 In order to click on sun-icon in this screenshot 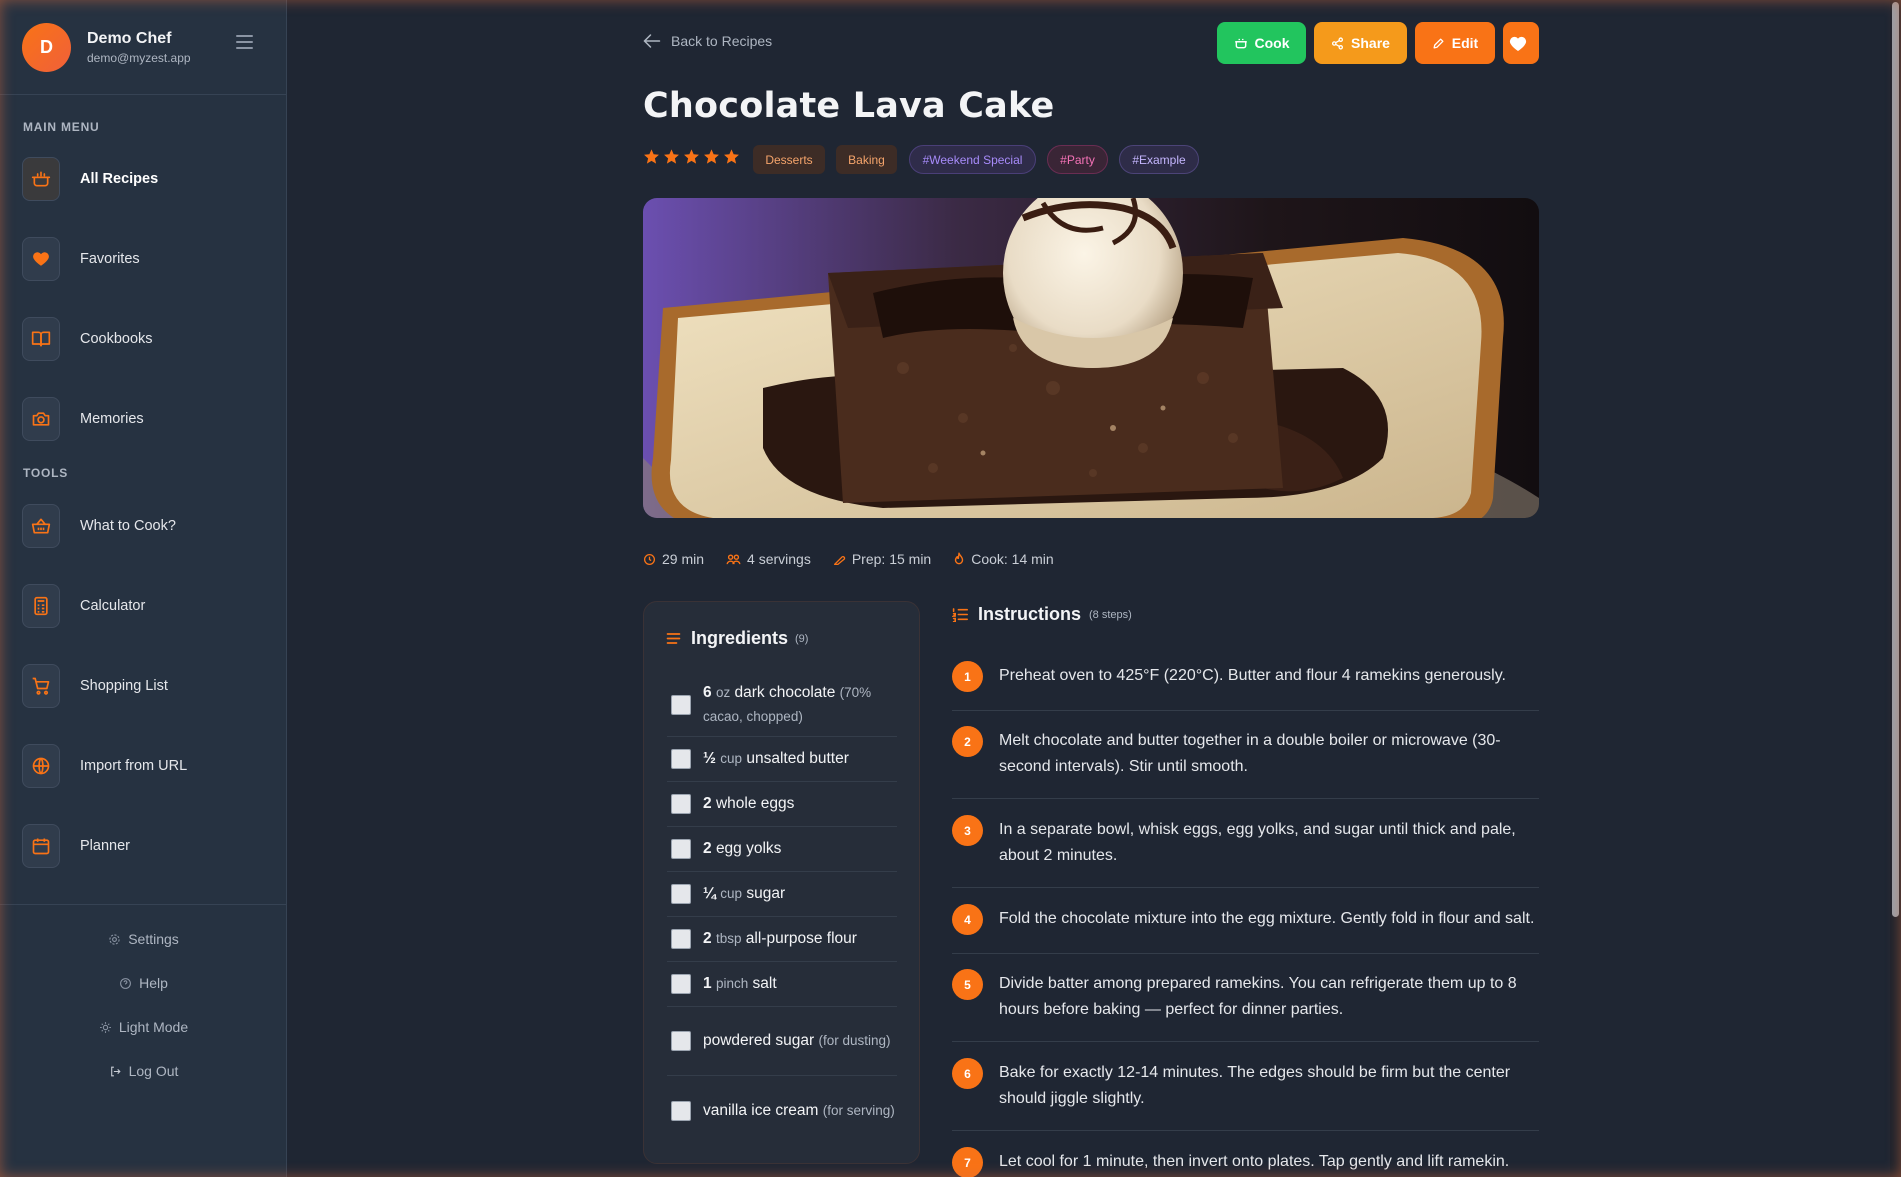, I will do `click(105, 1027)`.